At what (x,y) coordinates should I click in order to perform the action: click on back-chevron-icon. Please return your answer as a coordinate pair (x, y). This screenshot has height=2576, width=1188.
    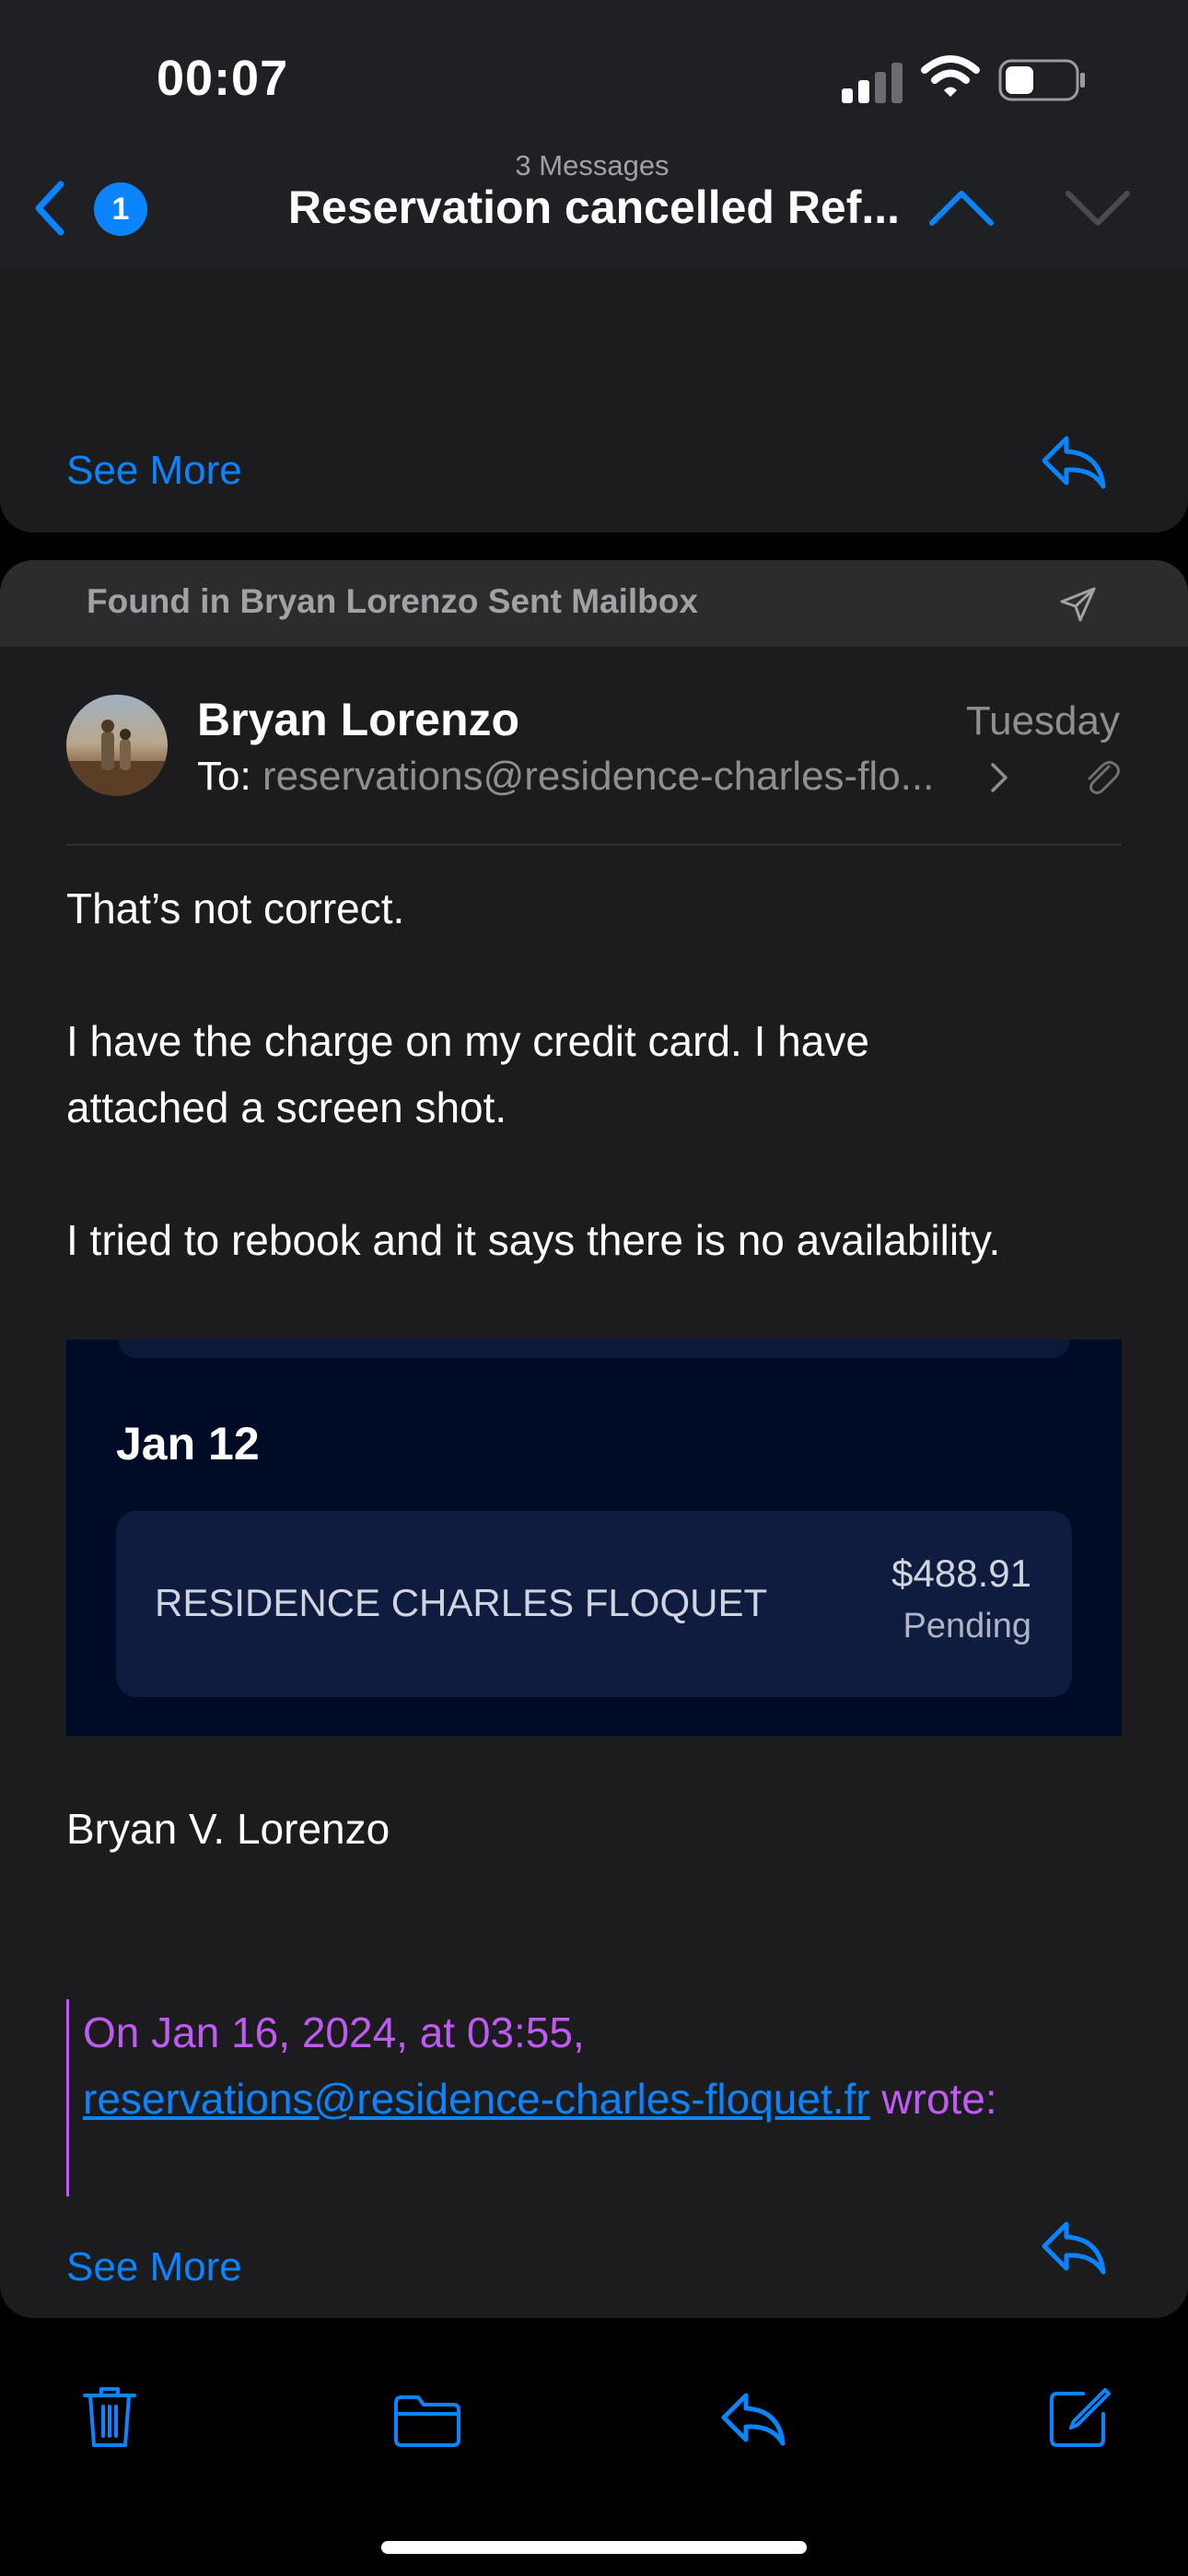
    Looking at the image, I should click on (49, 208).